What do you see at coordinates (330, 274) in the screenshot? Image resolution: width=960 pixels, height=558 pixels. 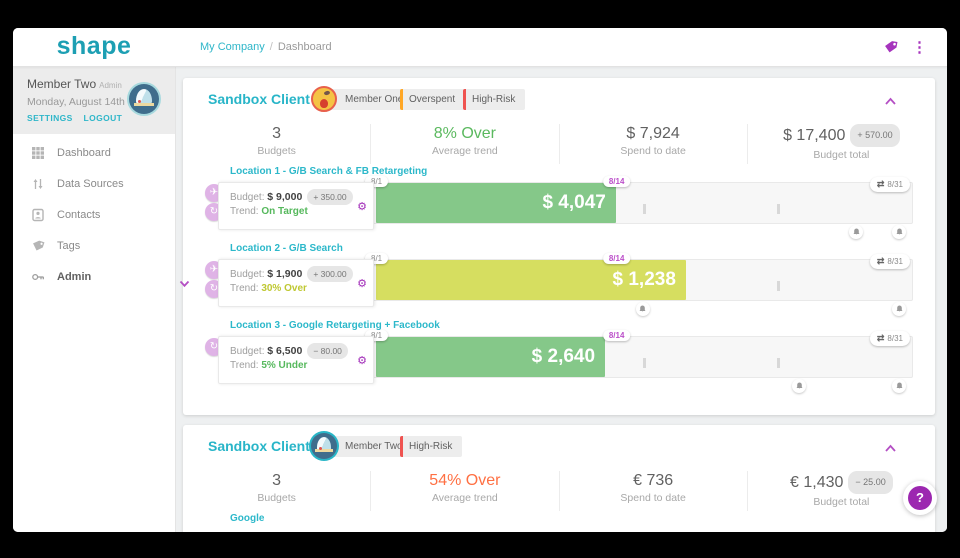 I see `budget-adjust-pill: + 300.00` at bounding box center [330, 274].